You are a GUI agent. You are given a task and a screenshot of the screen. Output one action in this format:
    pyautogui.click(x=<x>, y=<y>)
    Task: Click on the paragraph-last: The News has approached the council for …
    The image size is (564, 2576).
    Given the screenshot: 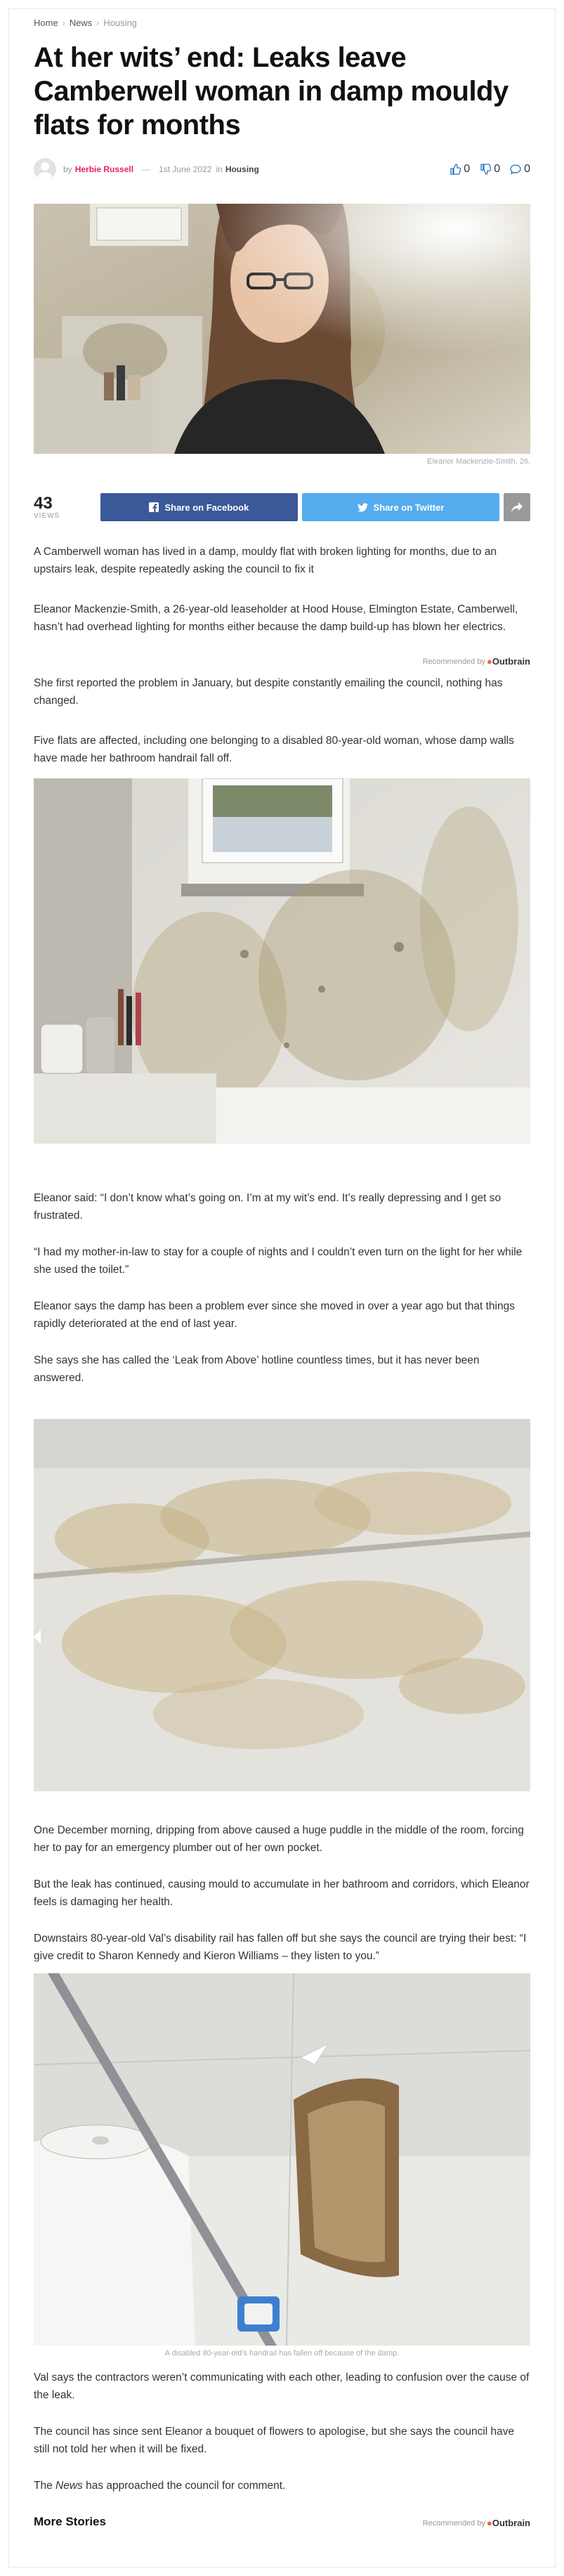 What is the action you would take?
    pyautogui.click(x=282, y=2486)
    